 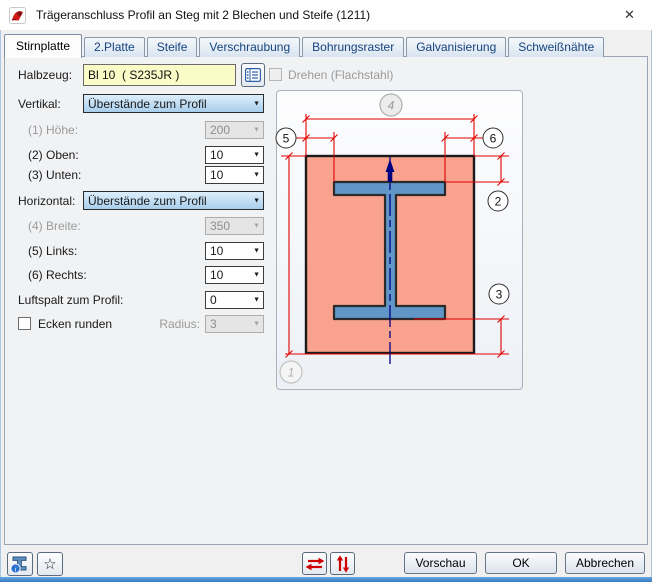 I want to click on tab-2platte: 2.Platte, so click(x=114, y=47).